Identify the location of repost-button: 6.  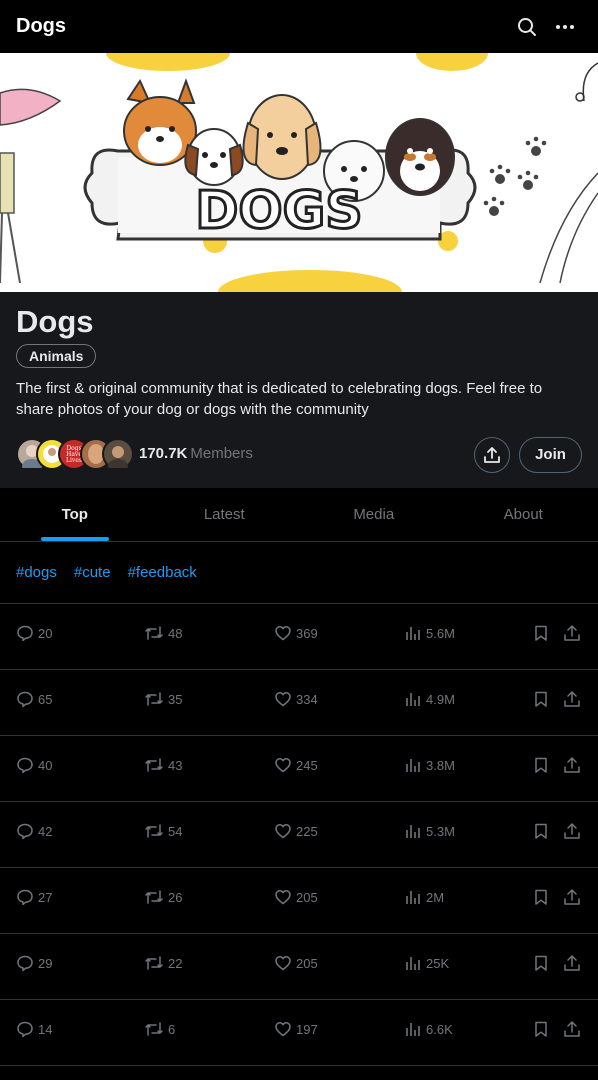
(159, 1029).